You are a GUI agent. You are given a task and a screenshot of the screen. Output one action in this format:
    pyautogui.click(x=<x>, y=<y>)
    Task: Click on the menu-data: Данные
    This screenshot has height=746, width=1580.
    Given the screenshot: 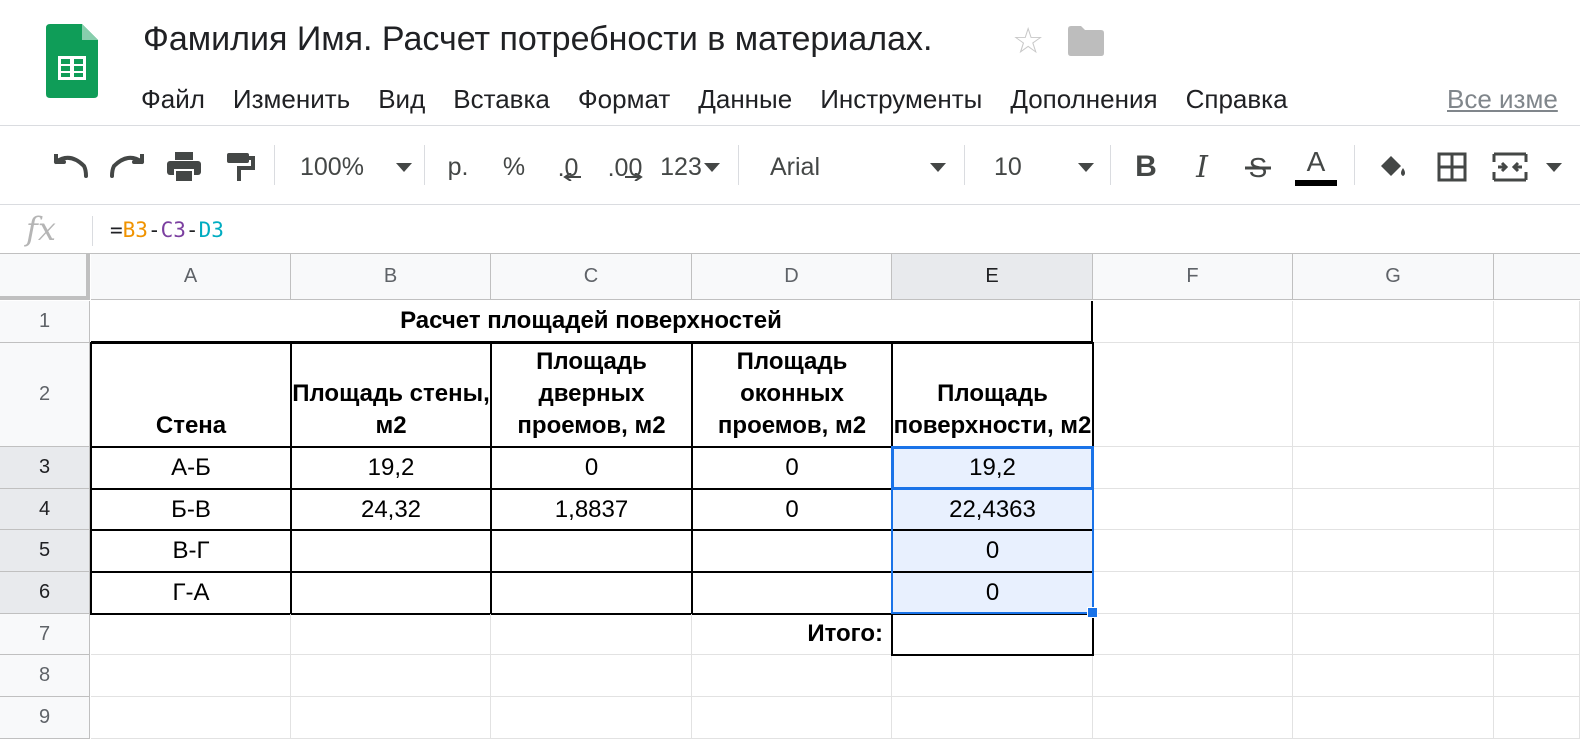 What is the action you would take?
    pyautogui.click(x=745, y=99)
    